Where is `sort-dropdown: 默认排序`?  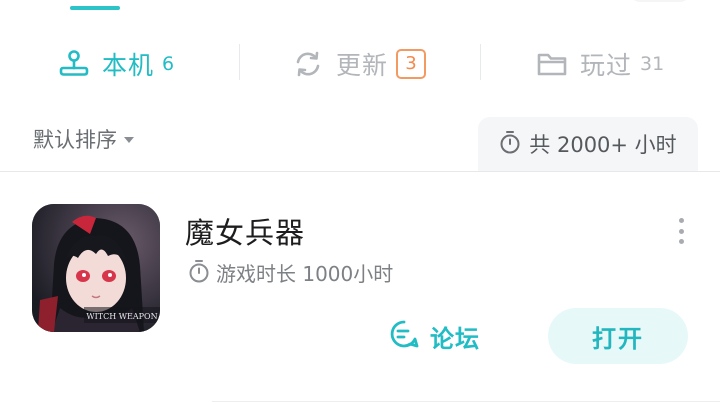
sort-dropdown: 默认排序 is located at coordinates (83, 139).